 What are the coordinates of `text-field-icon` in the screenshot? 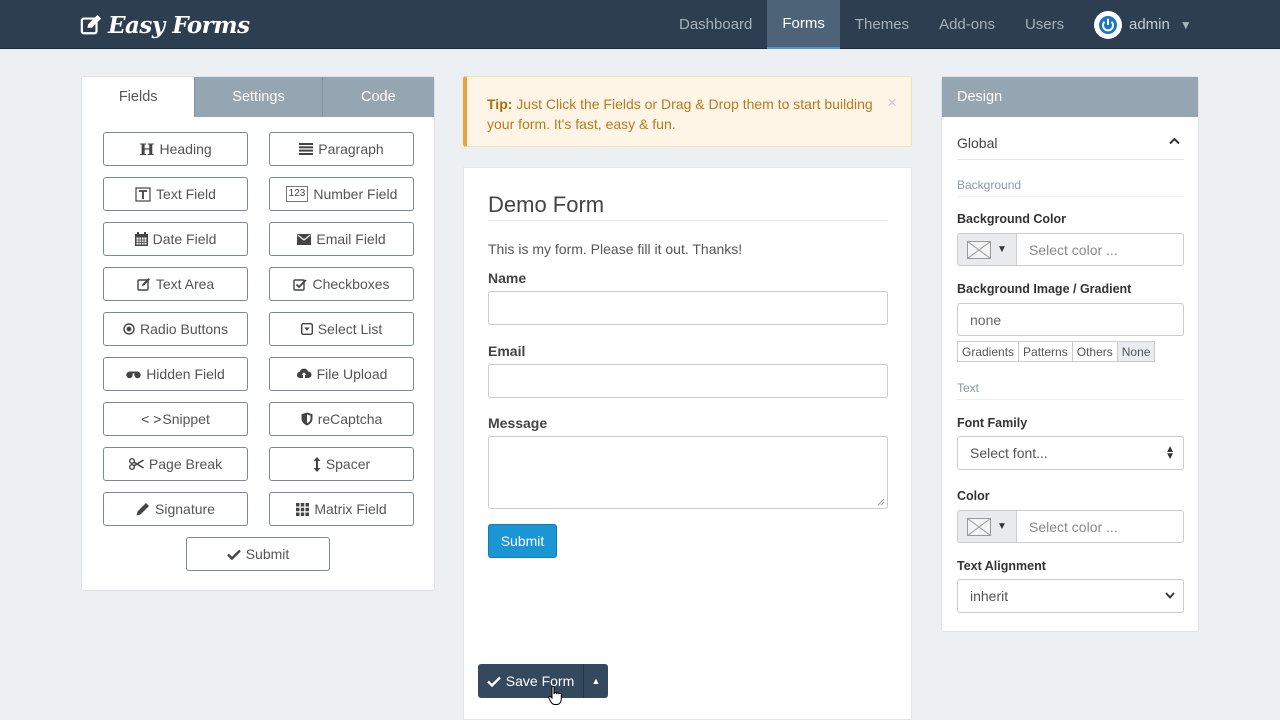 It's located at (143, 194).